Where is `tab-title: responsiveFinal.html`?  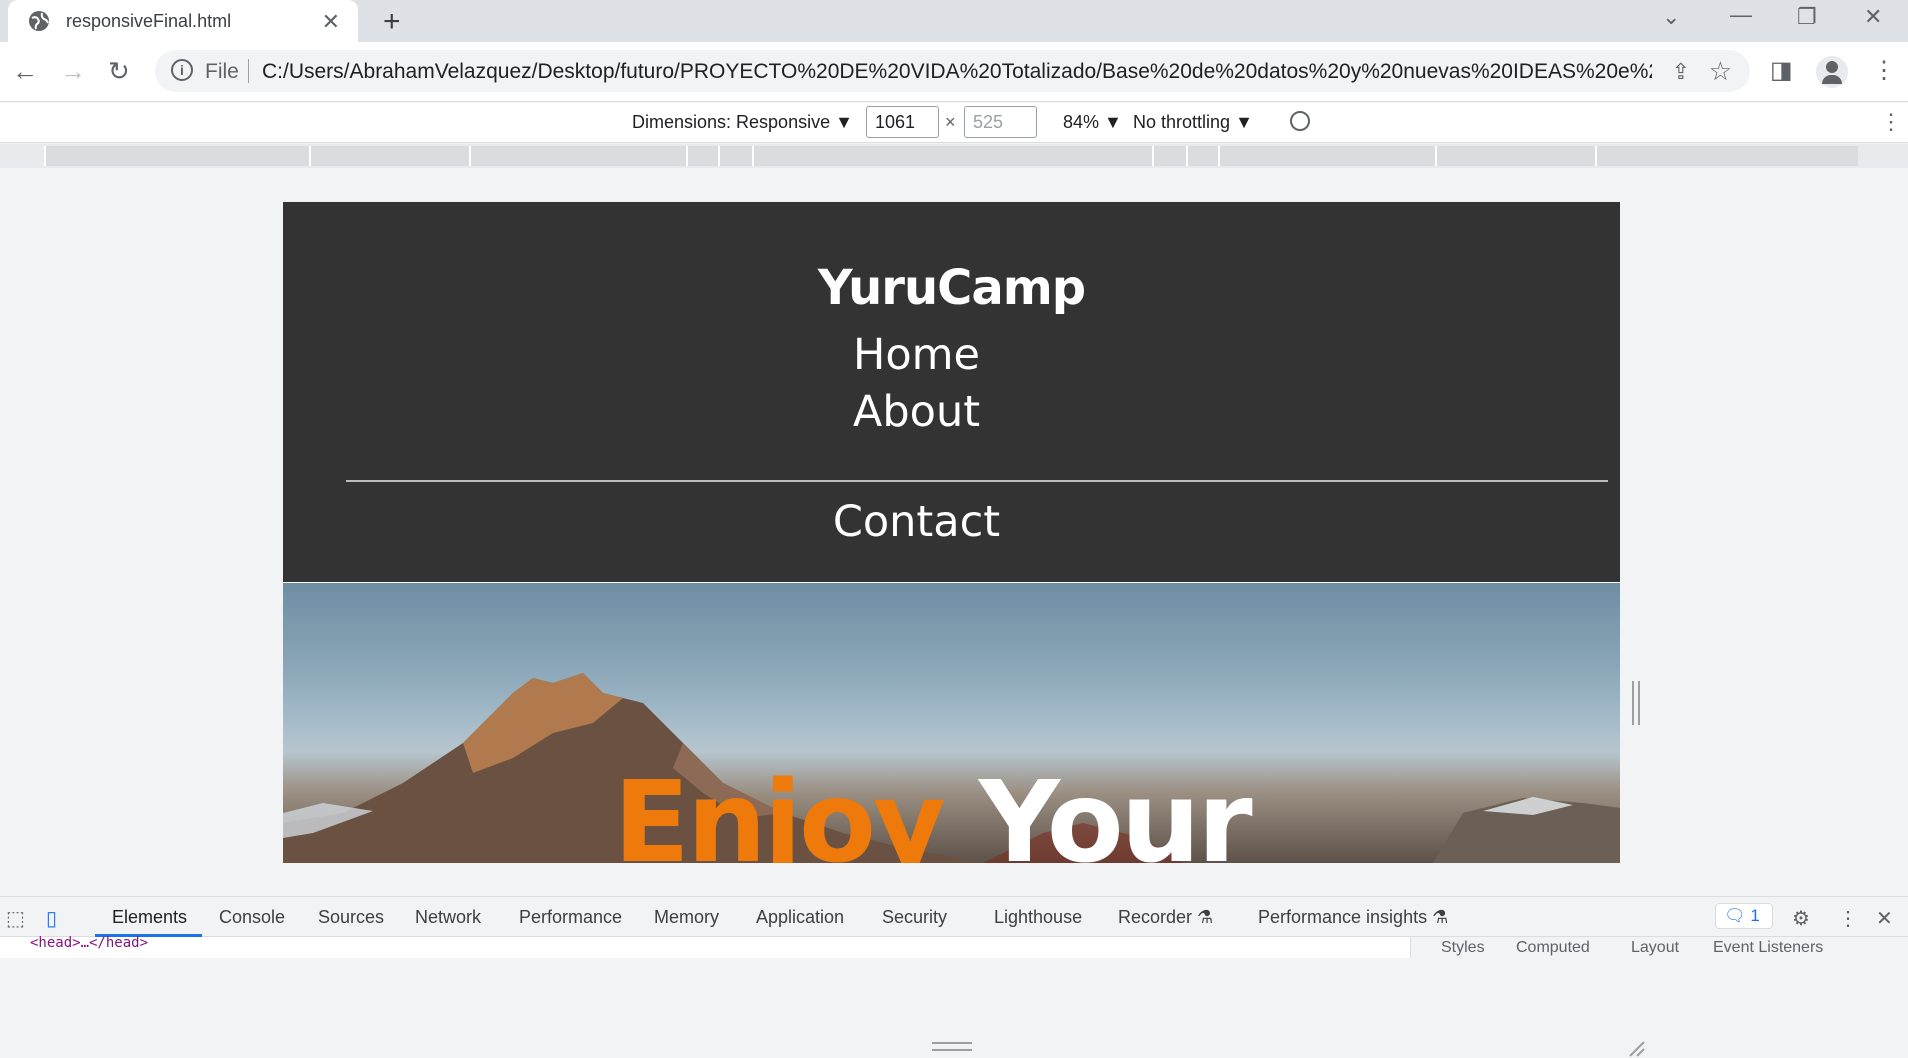
tab-title: responsiveFinal.html is located at coordinates (149, 21).